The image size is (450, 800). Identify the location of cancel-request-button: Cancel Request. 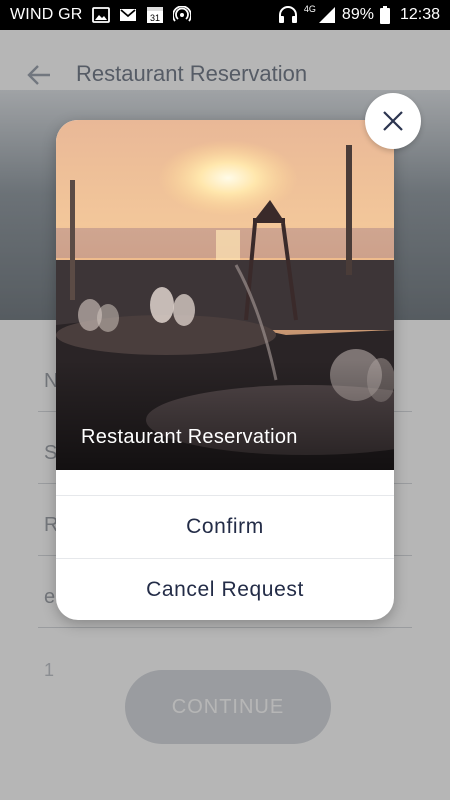
(225, 589).